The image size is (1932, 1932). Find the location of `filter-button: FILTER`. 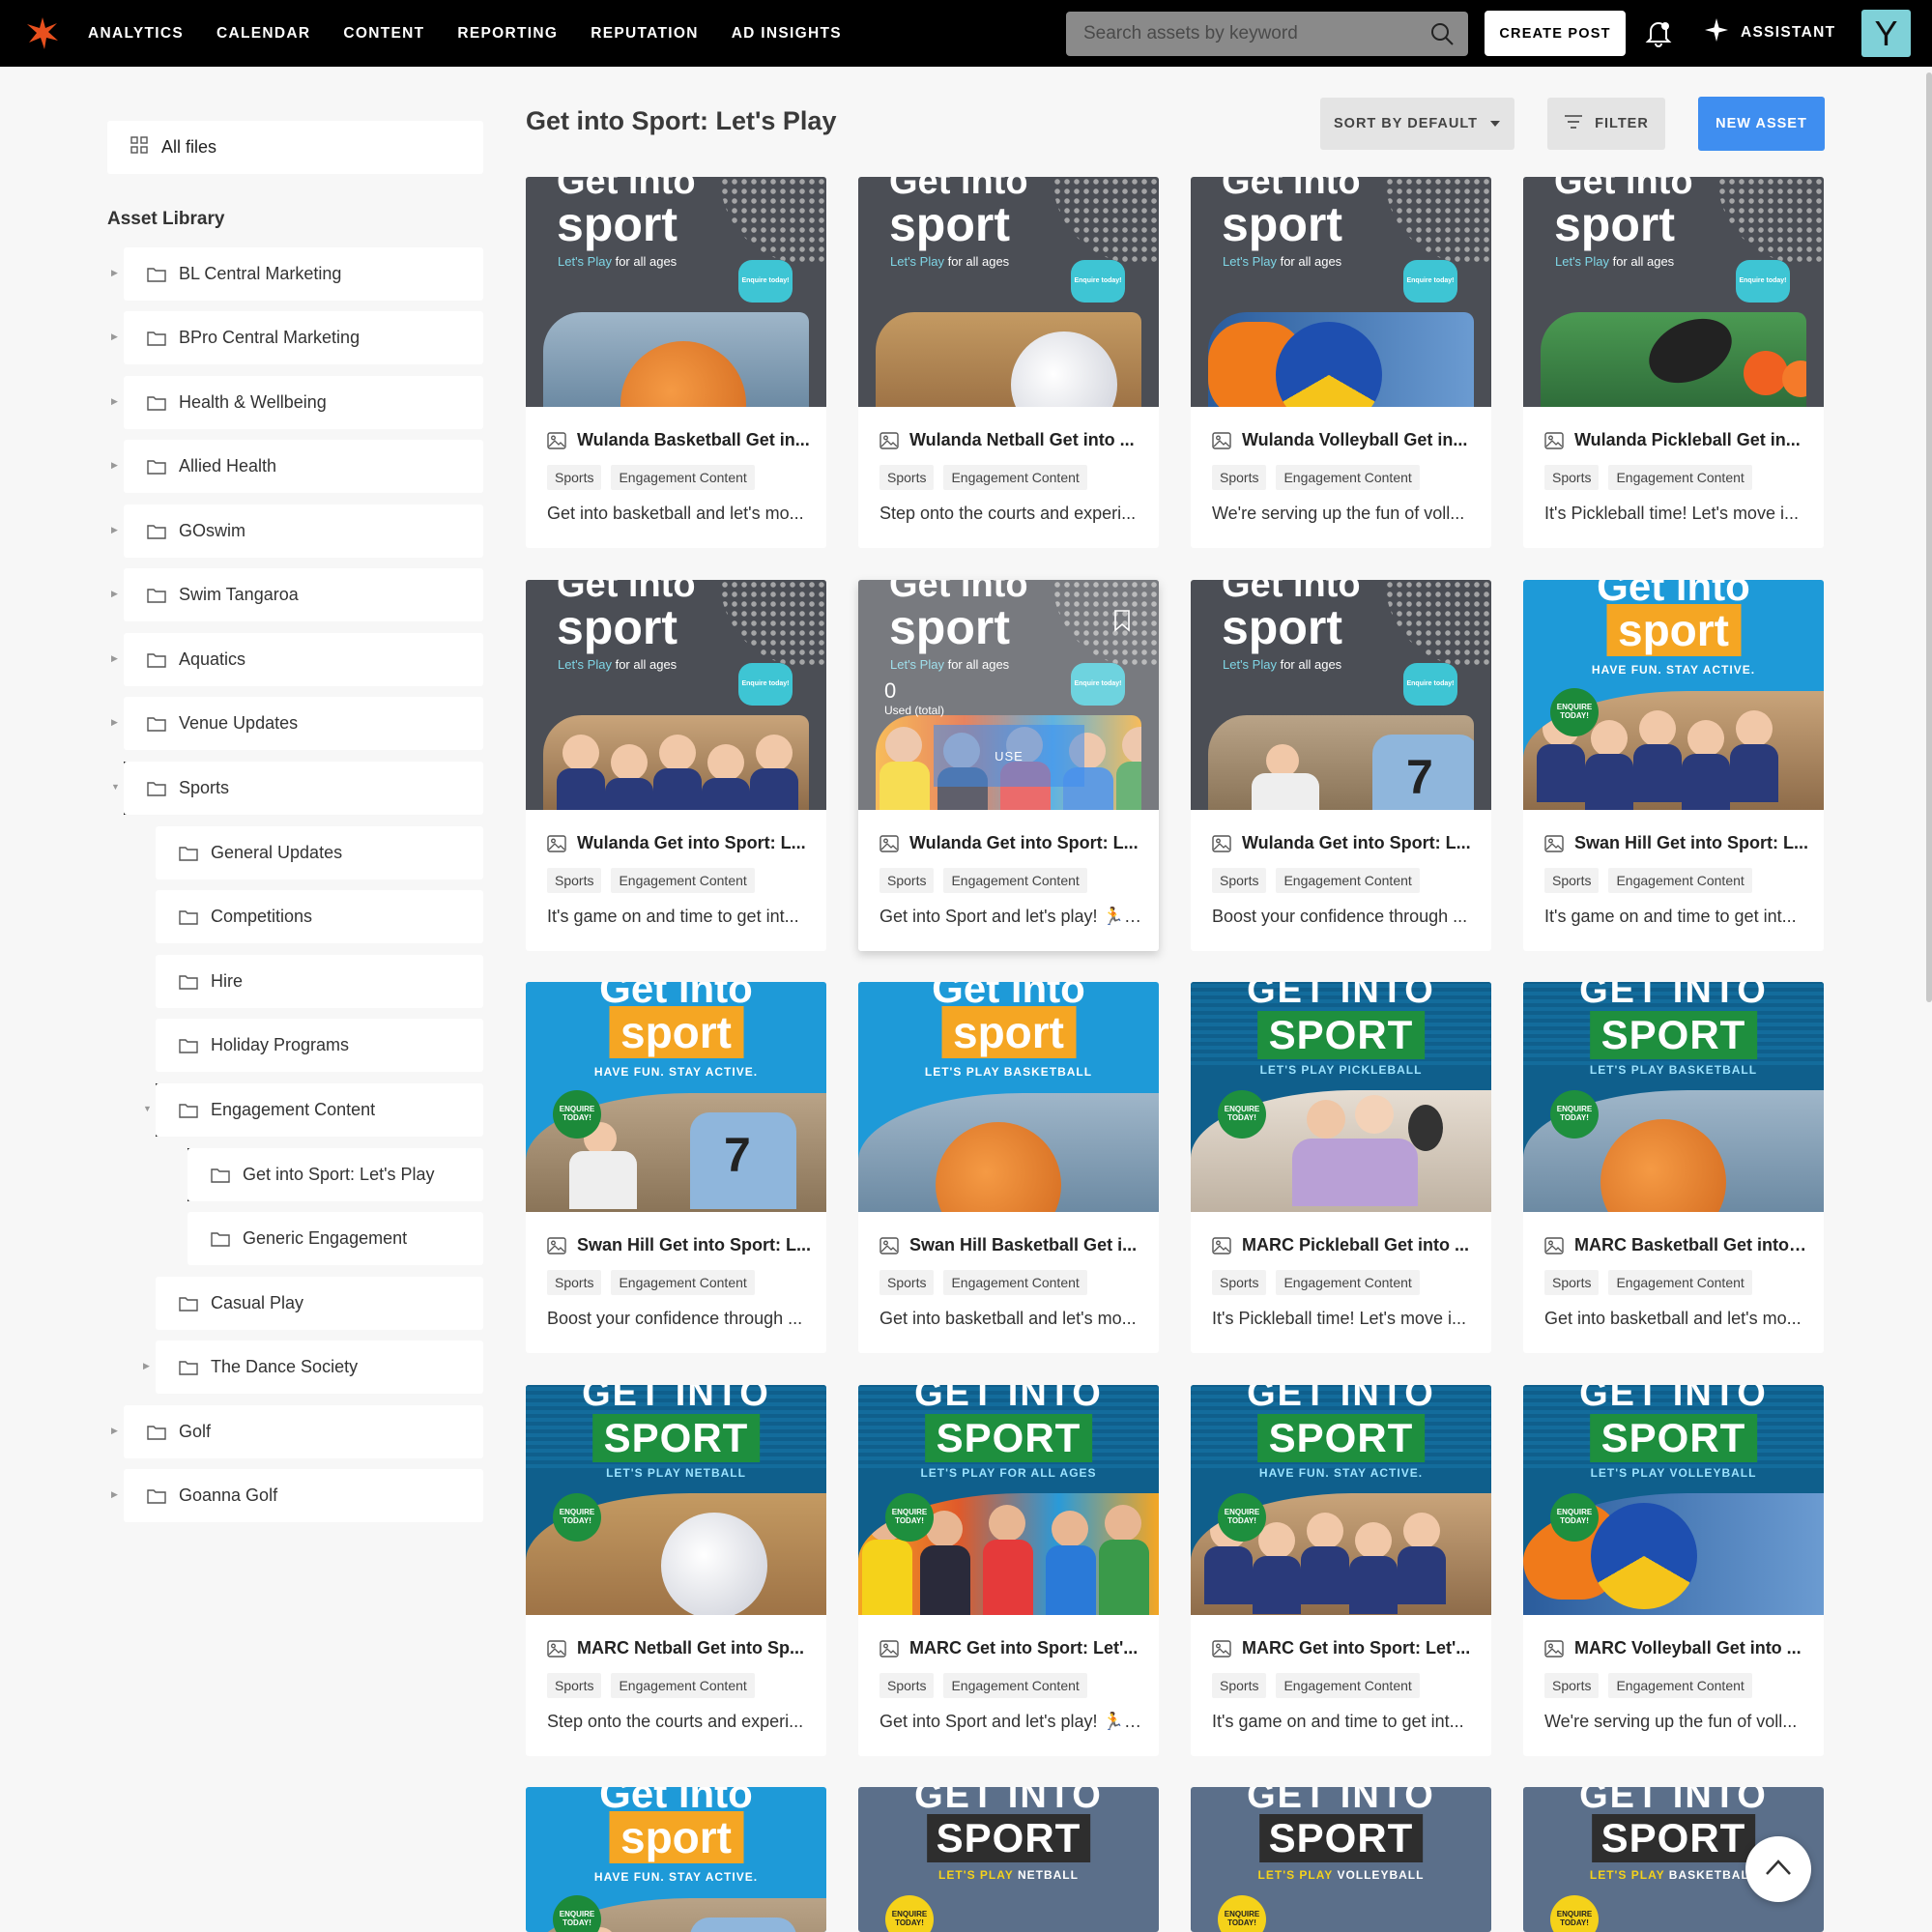

filter-button: FILTER is located at coordinates (1606, 124).